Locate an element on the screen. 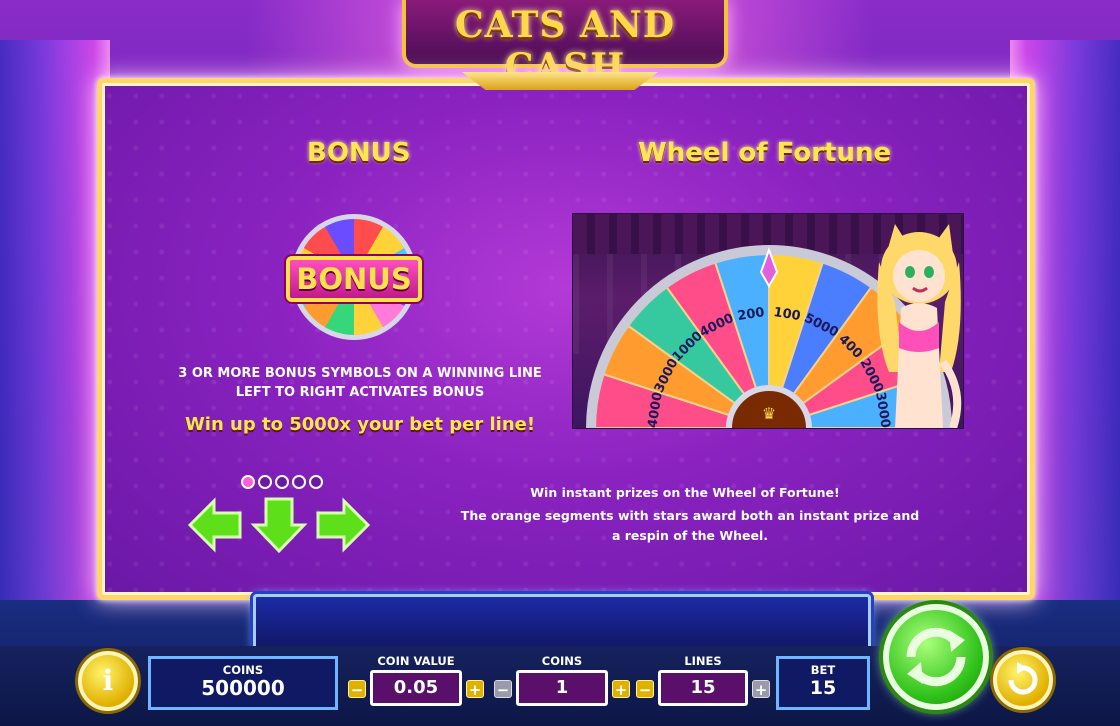  lines-minus-button: − is located at coordinates (645, 689).